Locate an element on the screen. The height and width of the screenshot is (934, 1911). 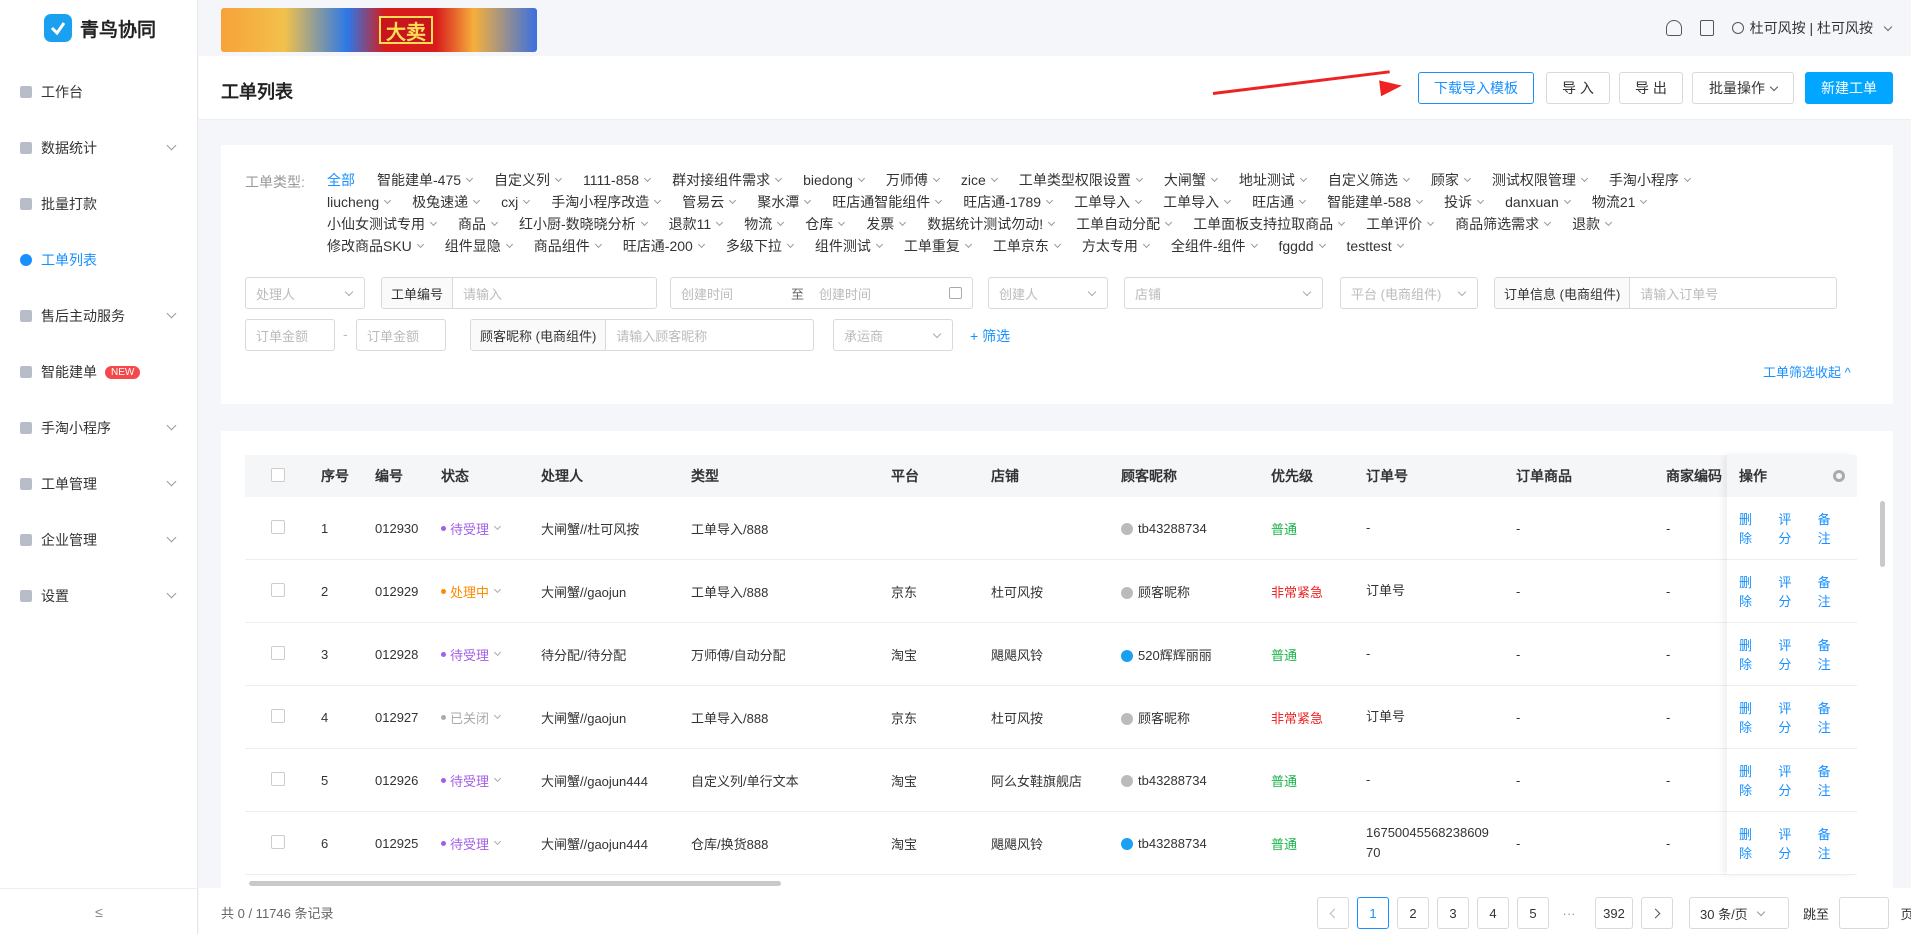
ticket-type-tag: 聚水潭 is located at coordinates (784, 202).